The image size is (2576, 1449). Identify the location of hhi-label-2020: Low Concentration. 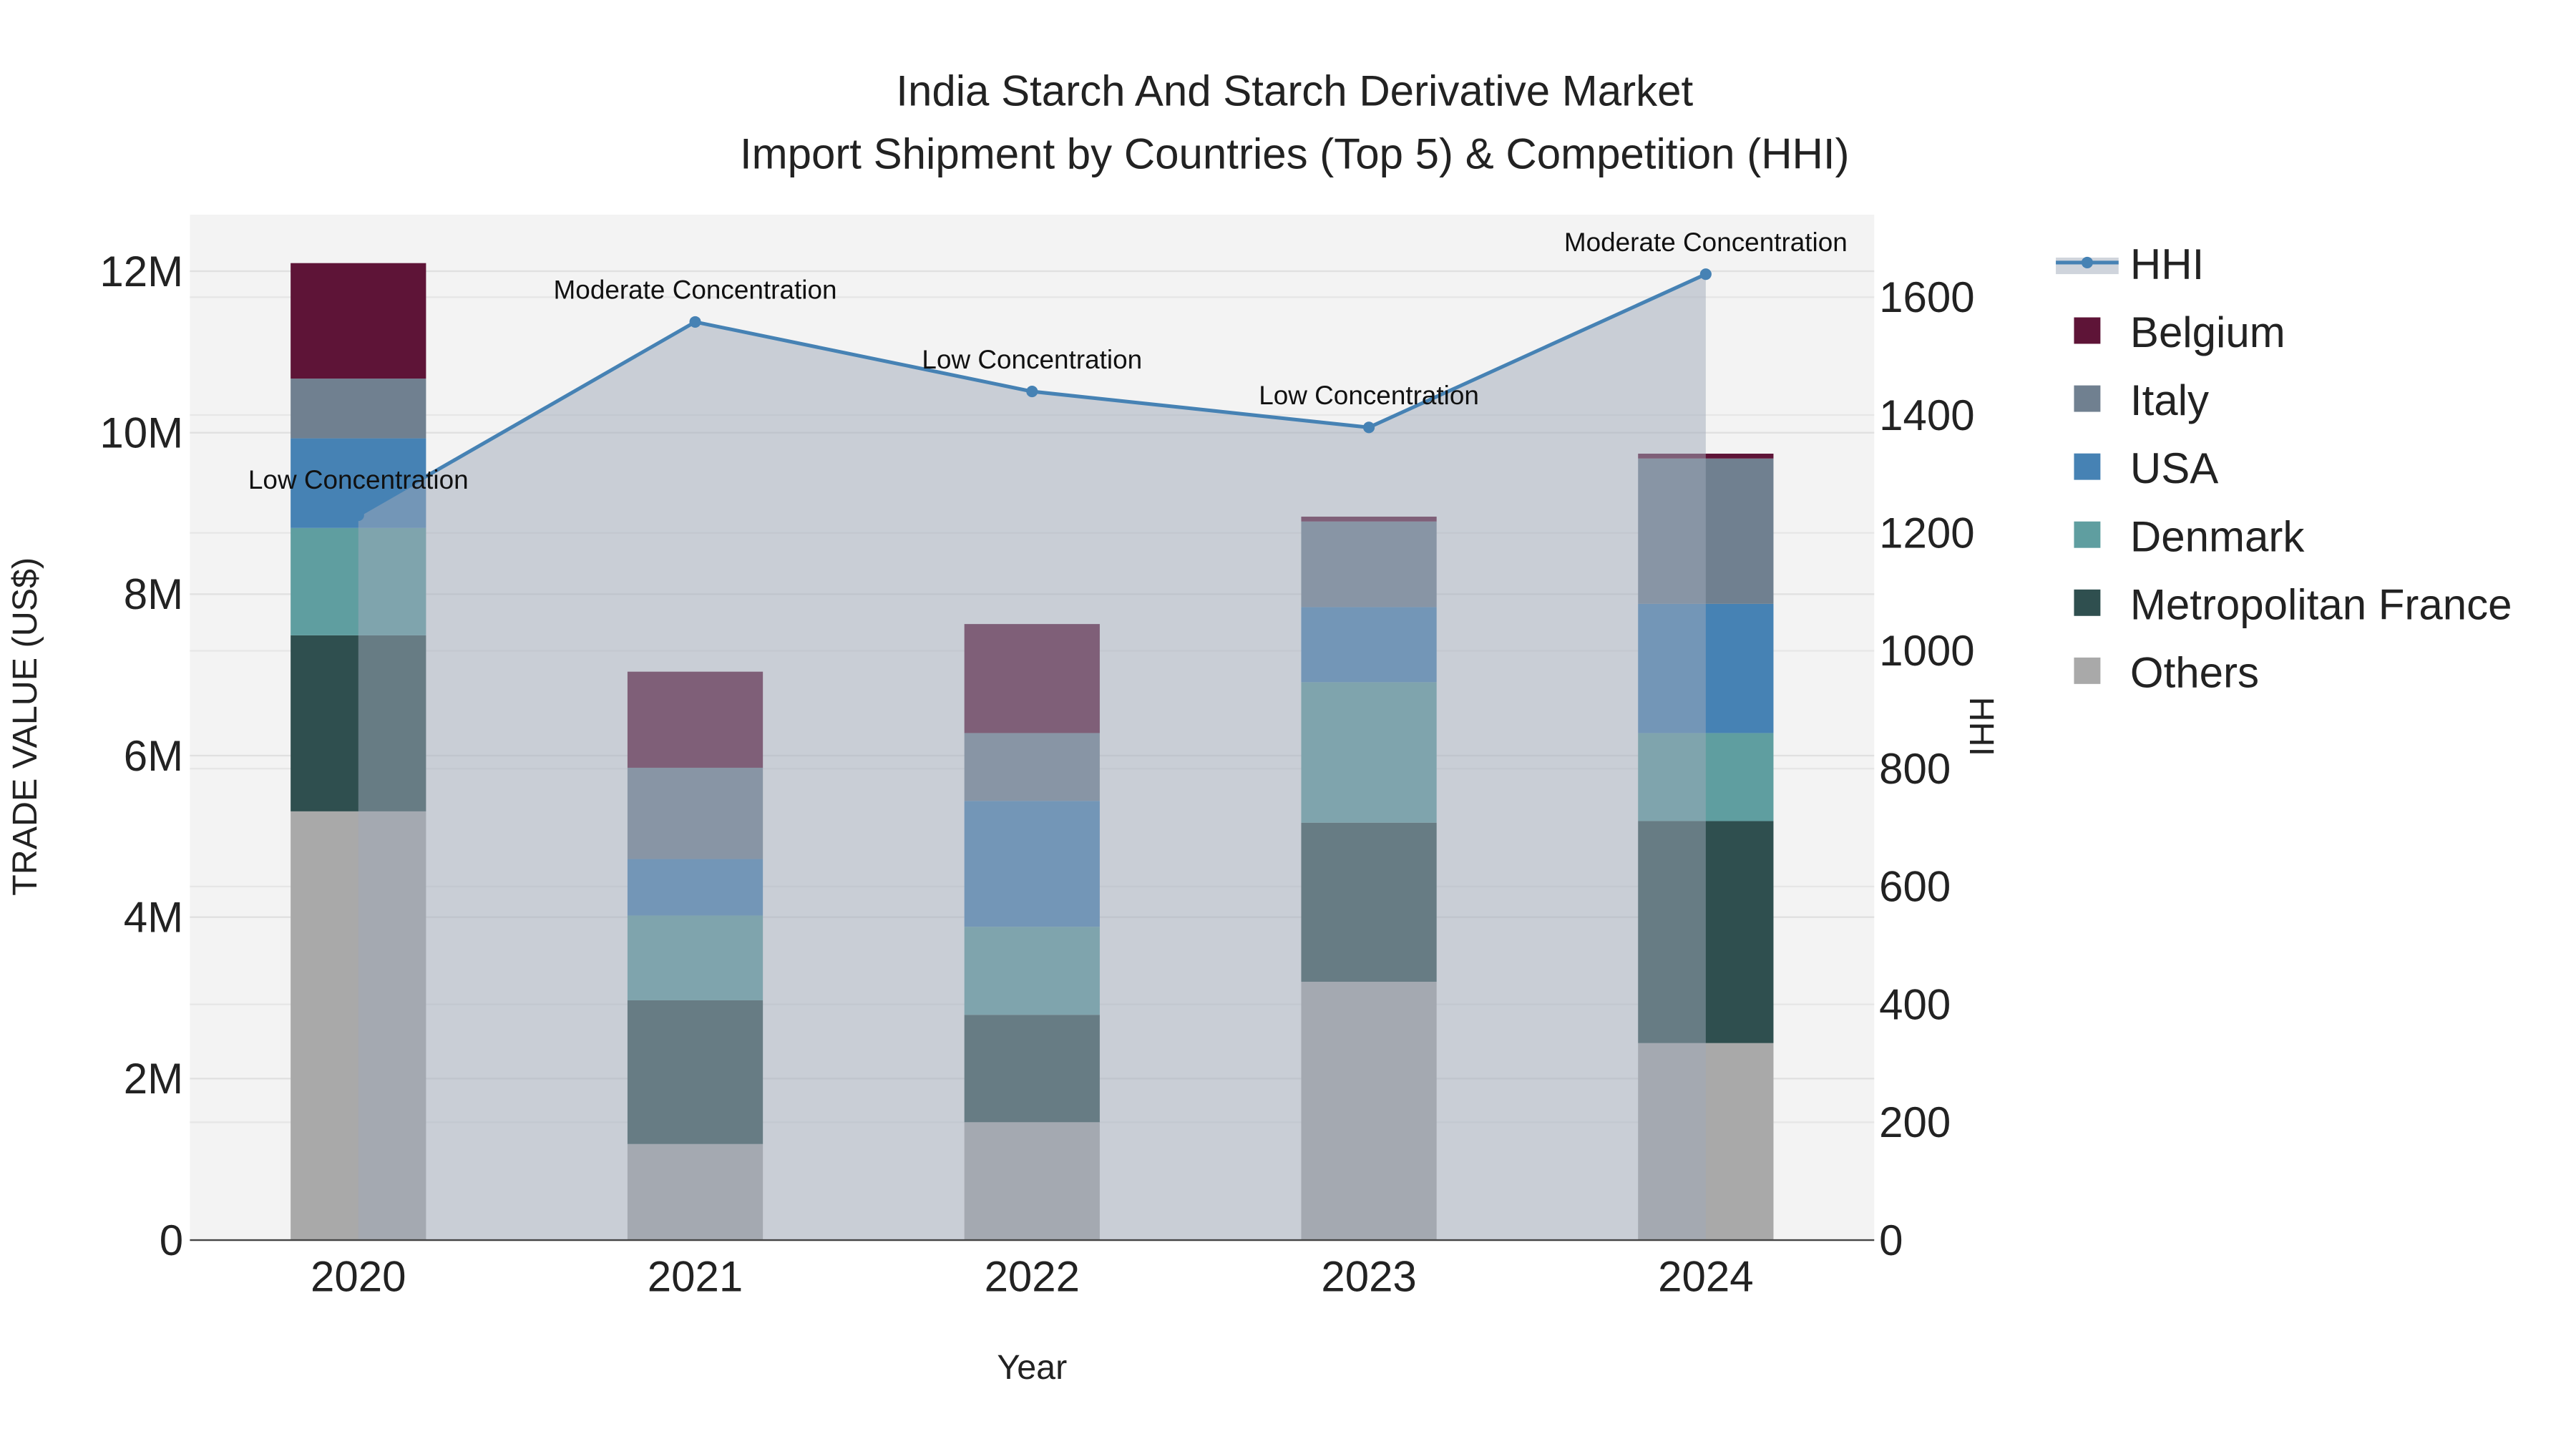
(358, 479).